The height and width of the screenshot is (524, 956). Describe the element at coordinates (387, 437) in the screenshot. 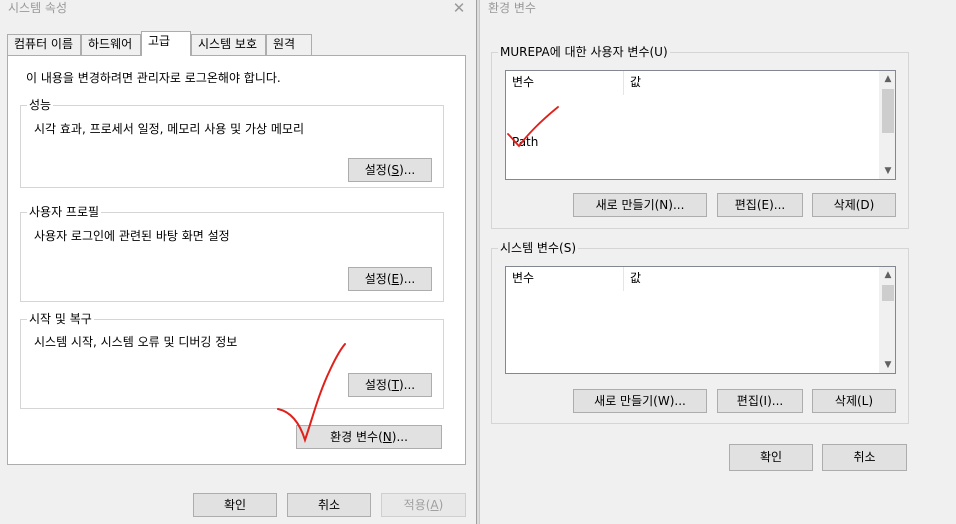

I see `button-accesskey: N` at that location.